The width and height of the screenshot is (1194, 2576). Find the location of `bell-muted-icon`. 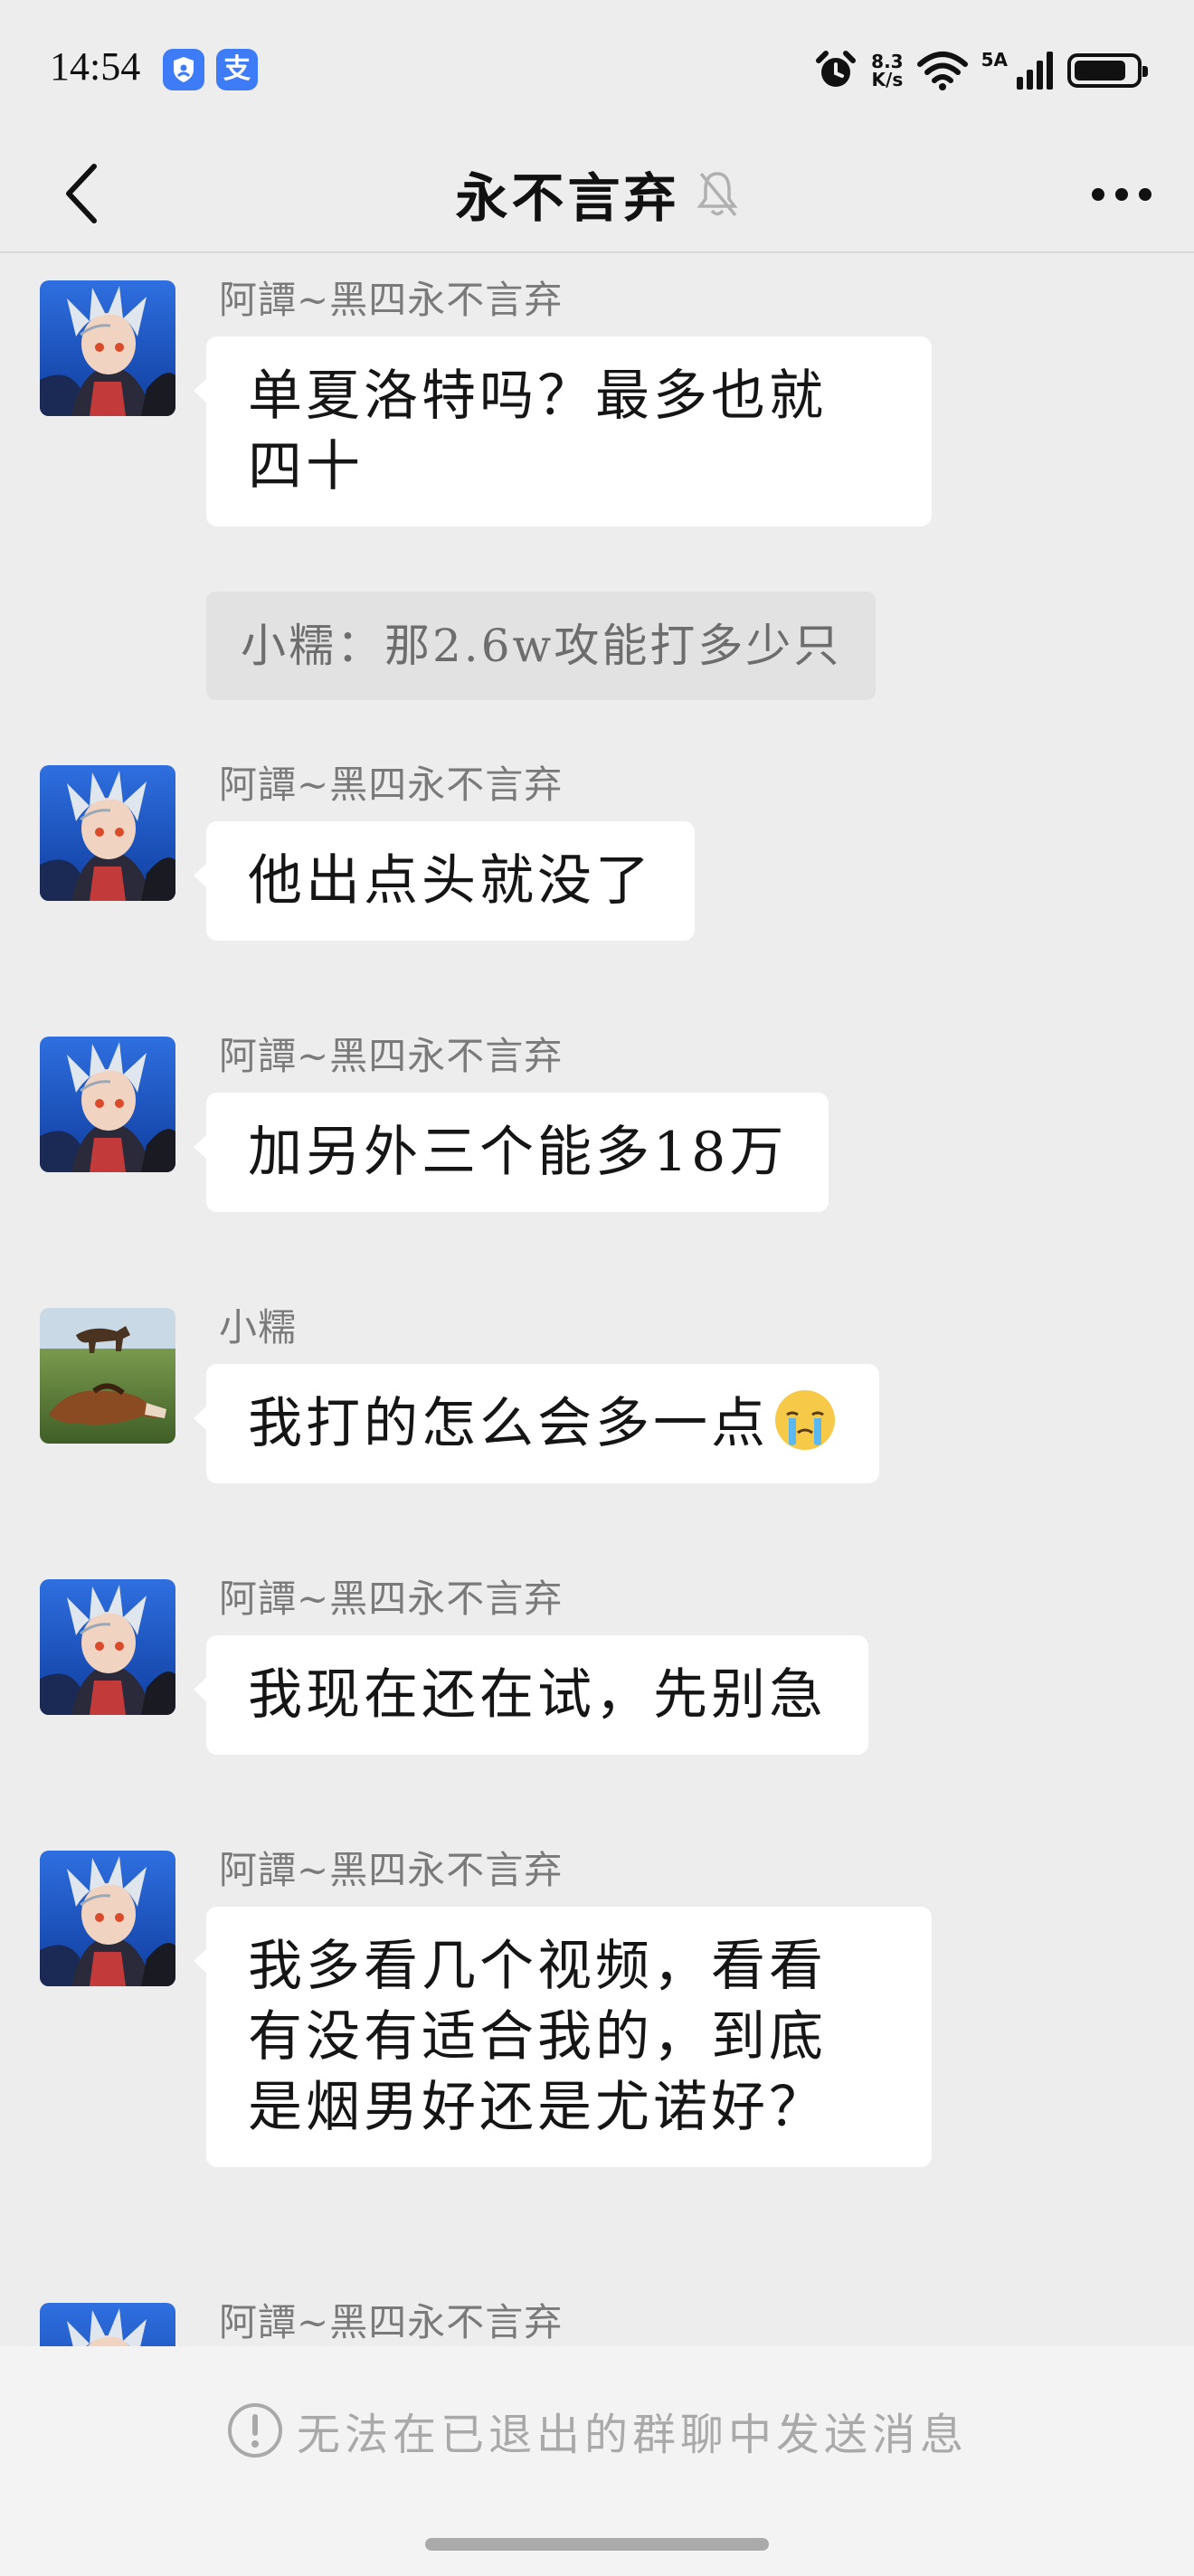

bell-muted-icon is located at coordinates (717, 194).